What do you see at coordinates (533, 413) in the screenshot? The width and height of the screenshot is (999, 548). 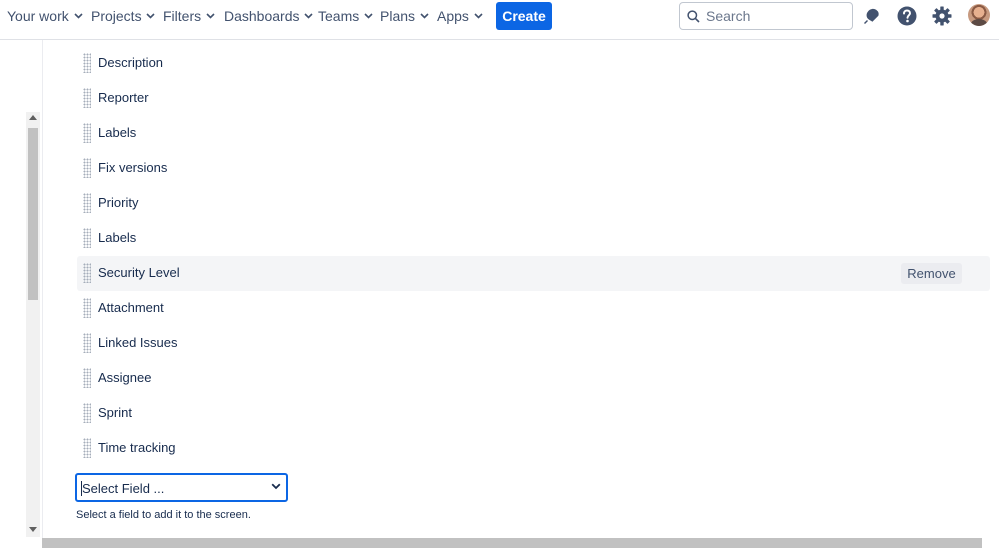 I see `field-row-sprint: Sprint` at bounding box center [533, 413].